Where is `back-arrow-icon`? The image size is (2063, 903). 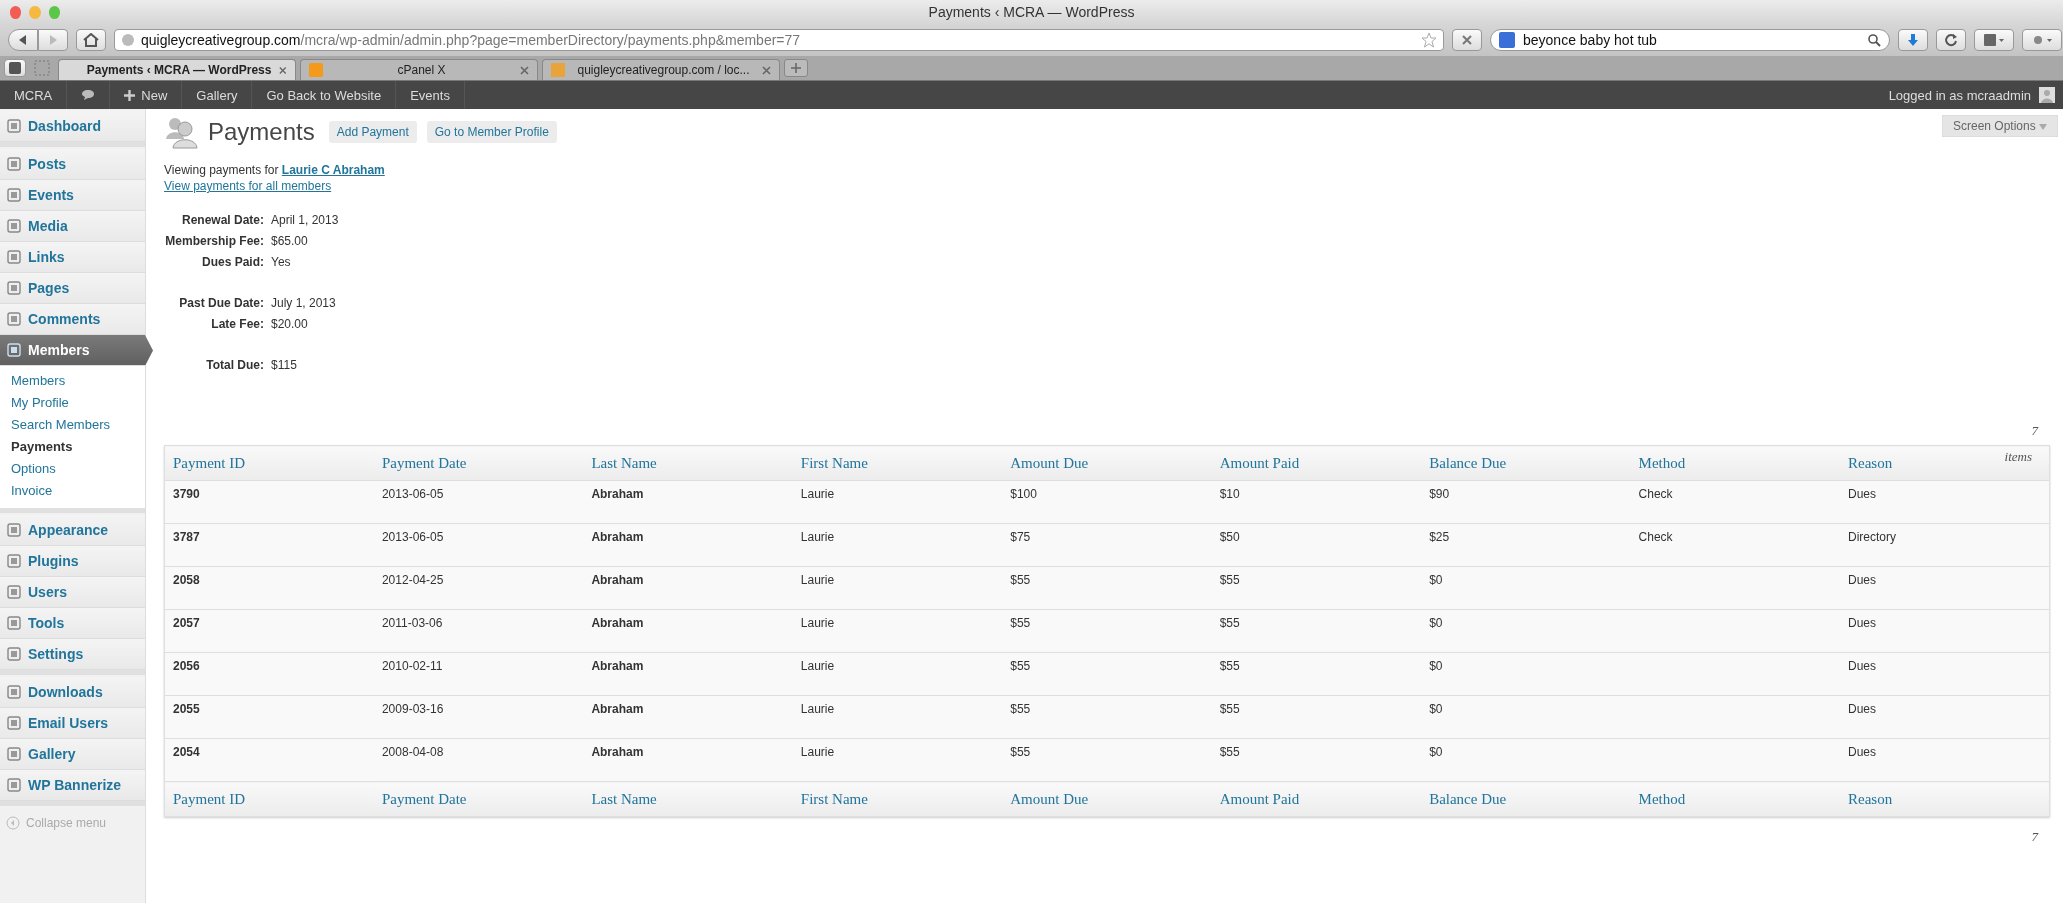
back-arrow-icon is located at coordinates (23, 40).